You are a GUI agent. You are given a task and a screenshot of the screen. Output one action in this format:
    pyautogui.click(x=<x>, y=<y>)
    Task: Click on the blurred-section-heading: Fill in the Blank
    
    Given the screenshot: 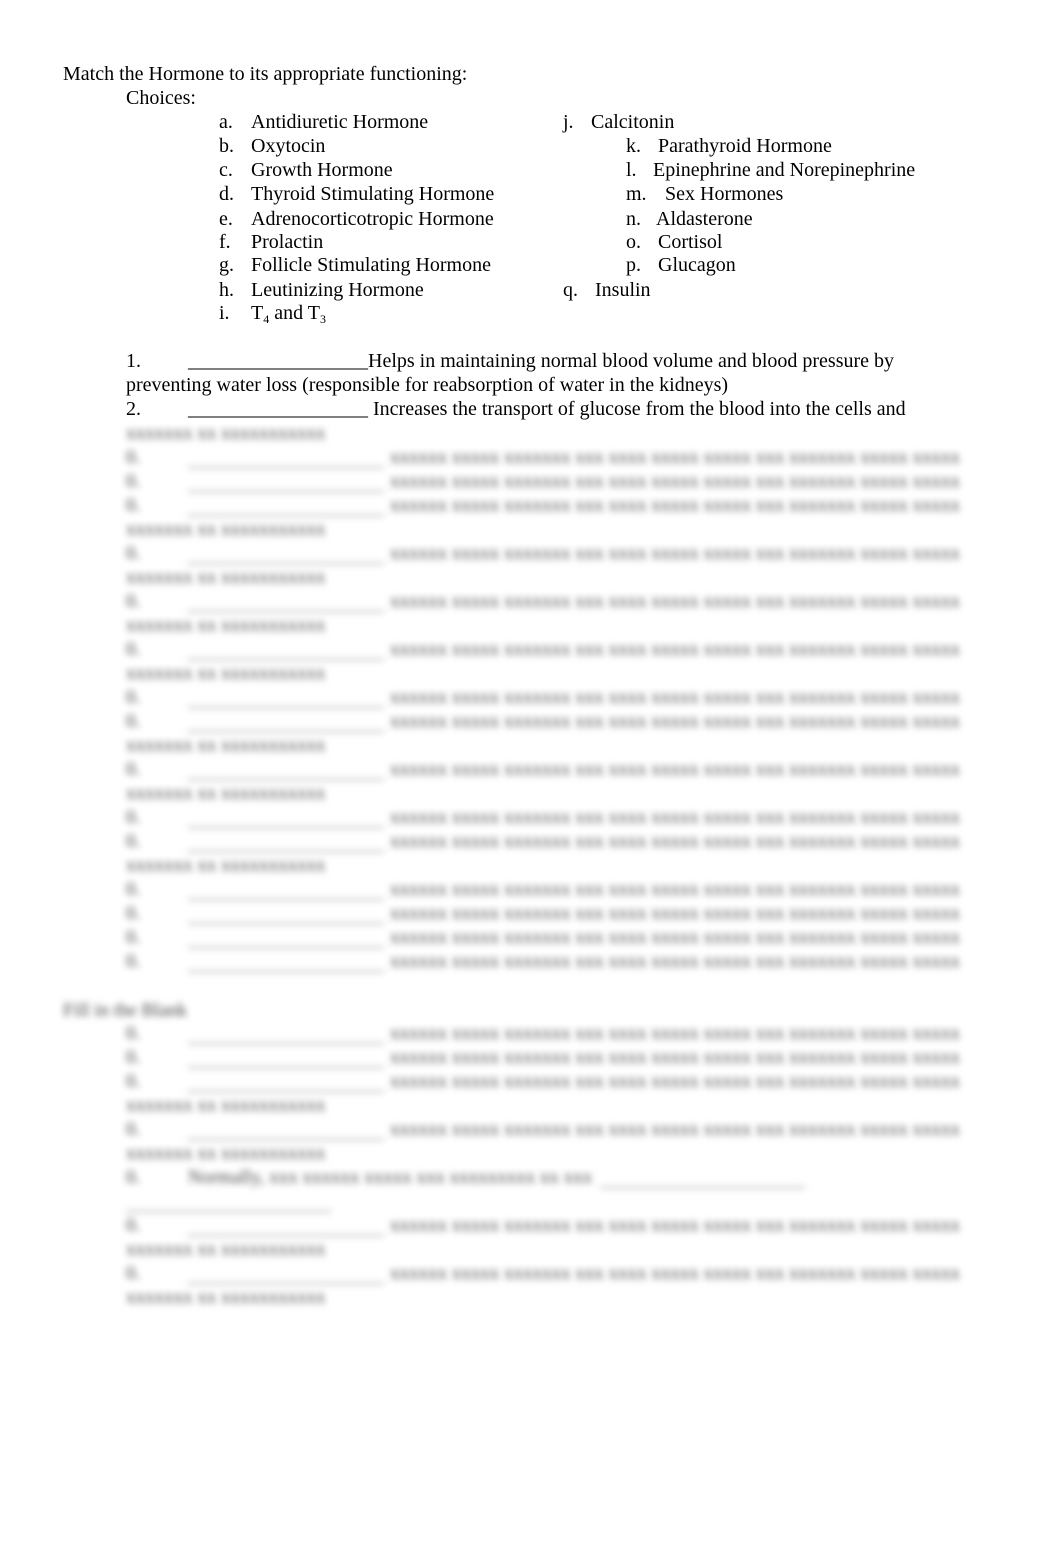 What is the action you would take?
    pyautogui.click(x=125, y=1010)
    